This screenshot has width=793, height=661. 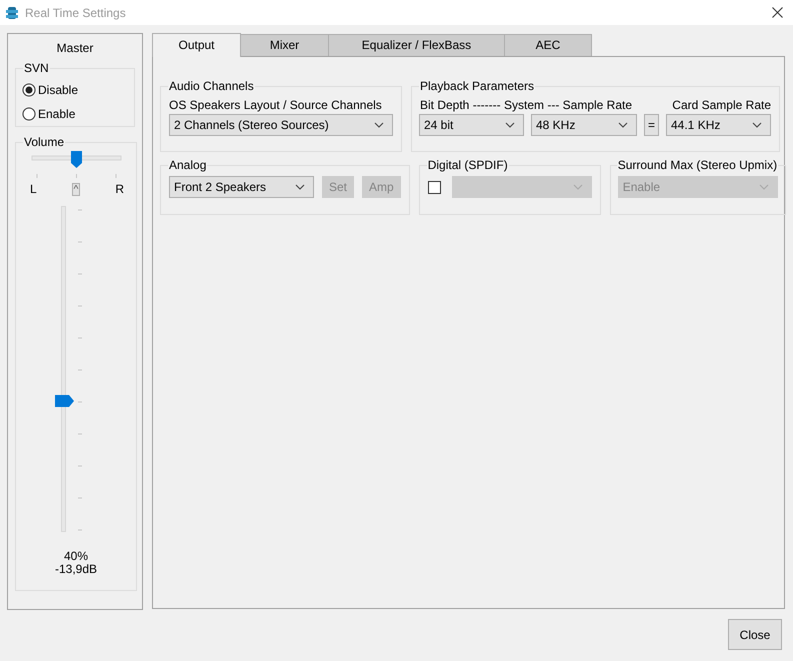 What do you see at coordinates (281, 125) in the screenshot?
I see `dropdown: 2 Channels (Stereo Sources)` at bounding box center [281, 125].